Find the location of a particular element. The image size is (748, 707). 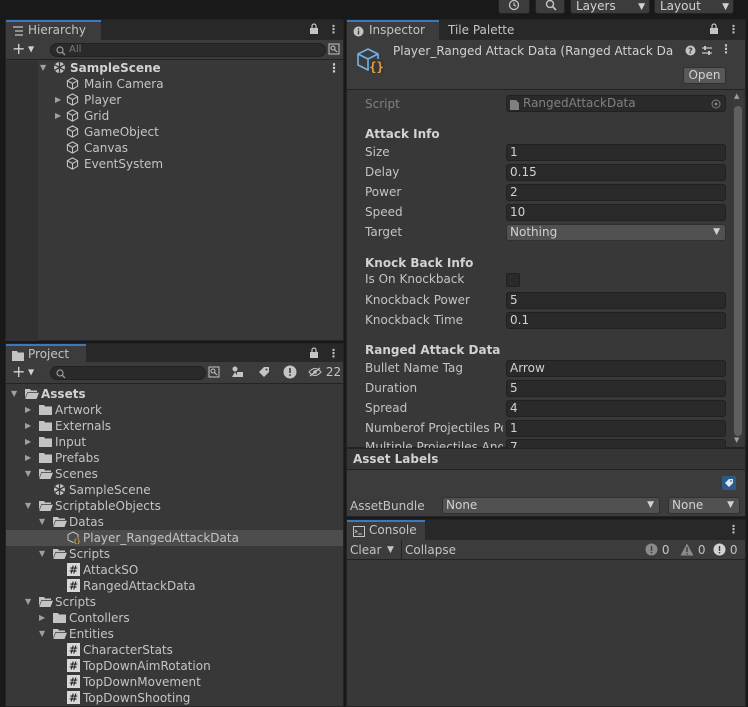

label-tag-icon is located at coordinates (729, 484).